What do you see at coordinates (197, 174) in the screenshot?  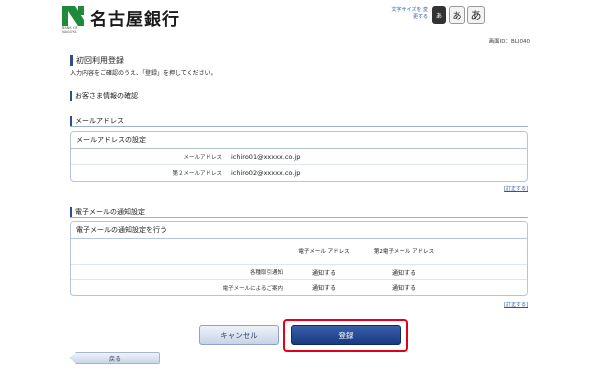 I see `second-mail-label: 第２メールアドレス` at bounding box center [197, 174].